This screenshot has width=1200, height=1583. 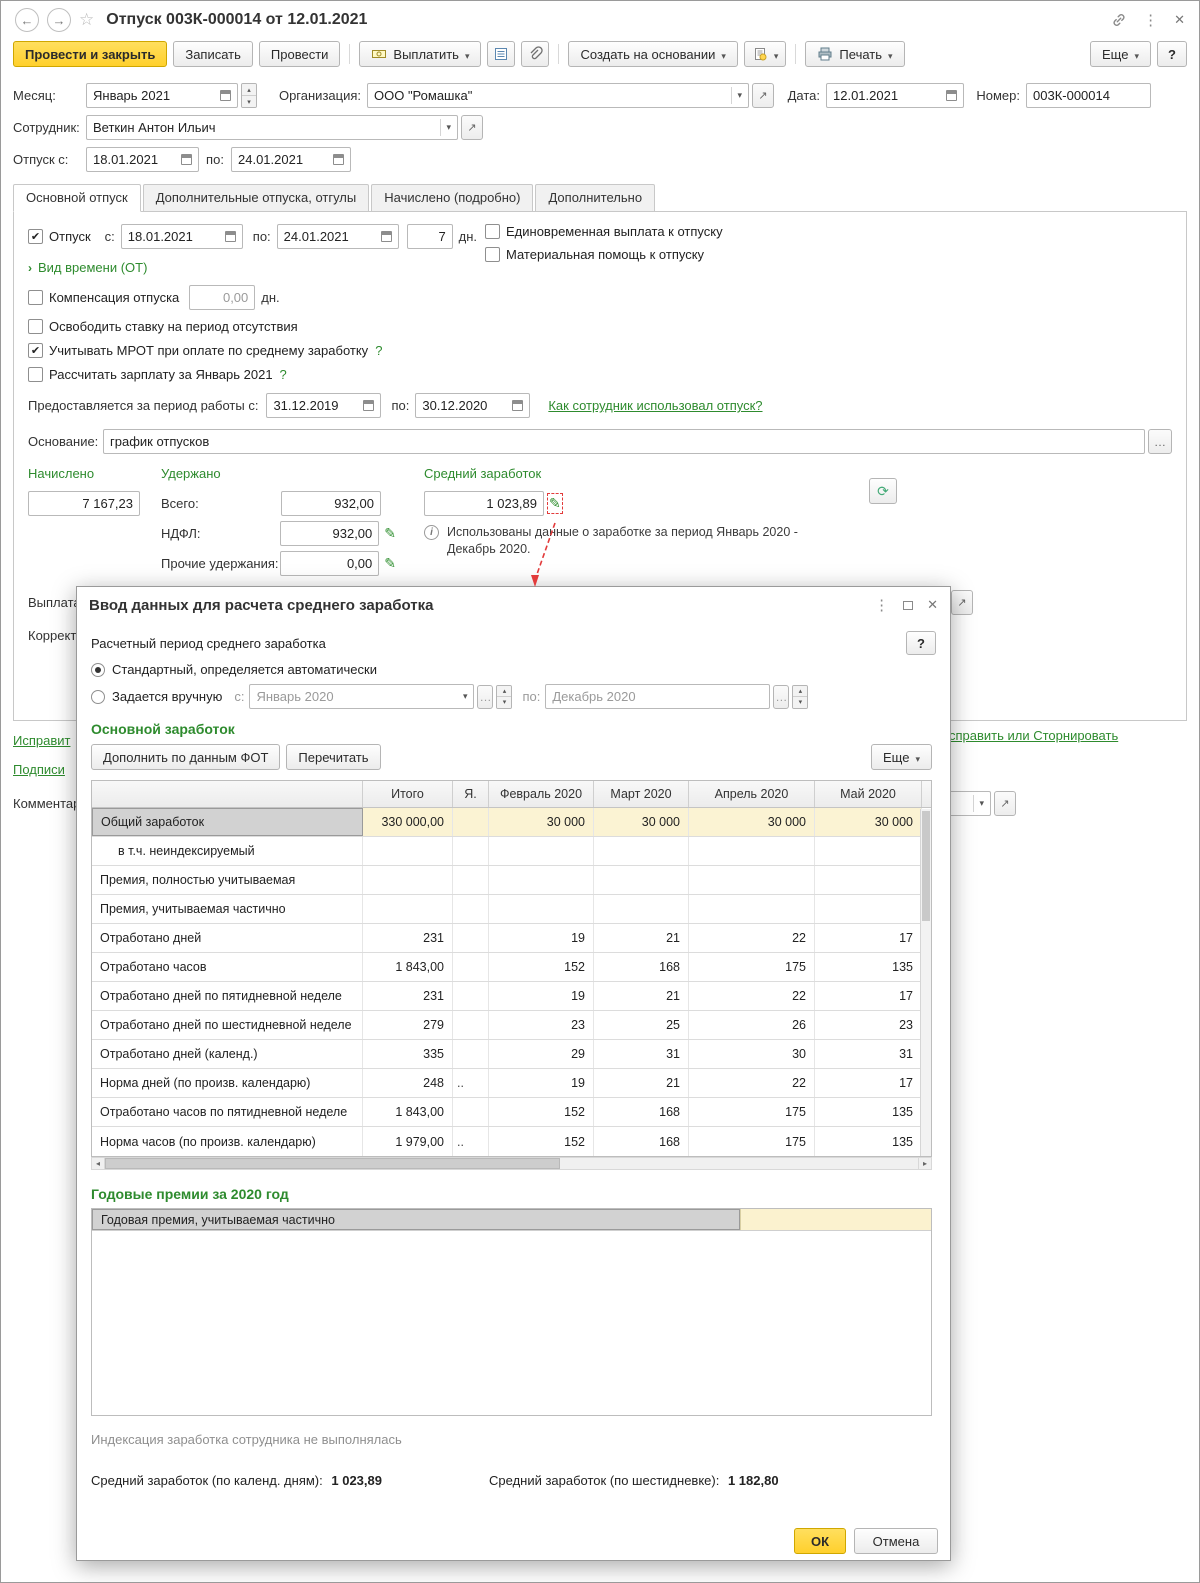 What do you see at coordinates (471, 1141) in the screenshot?
I see `value-cell: ..` at bounding box center [471, 1141].